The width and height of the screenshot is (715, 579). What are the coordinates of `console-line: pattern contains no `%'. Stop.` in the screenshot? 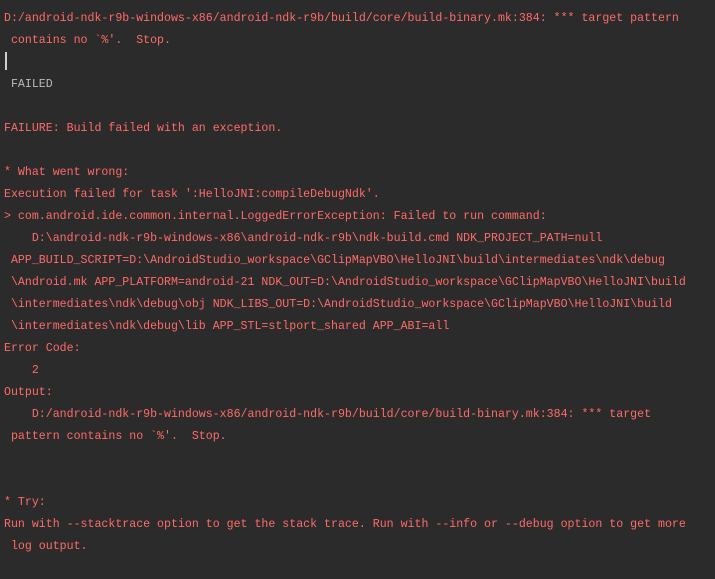 It's located at (115, 436).